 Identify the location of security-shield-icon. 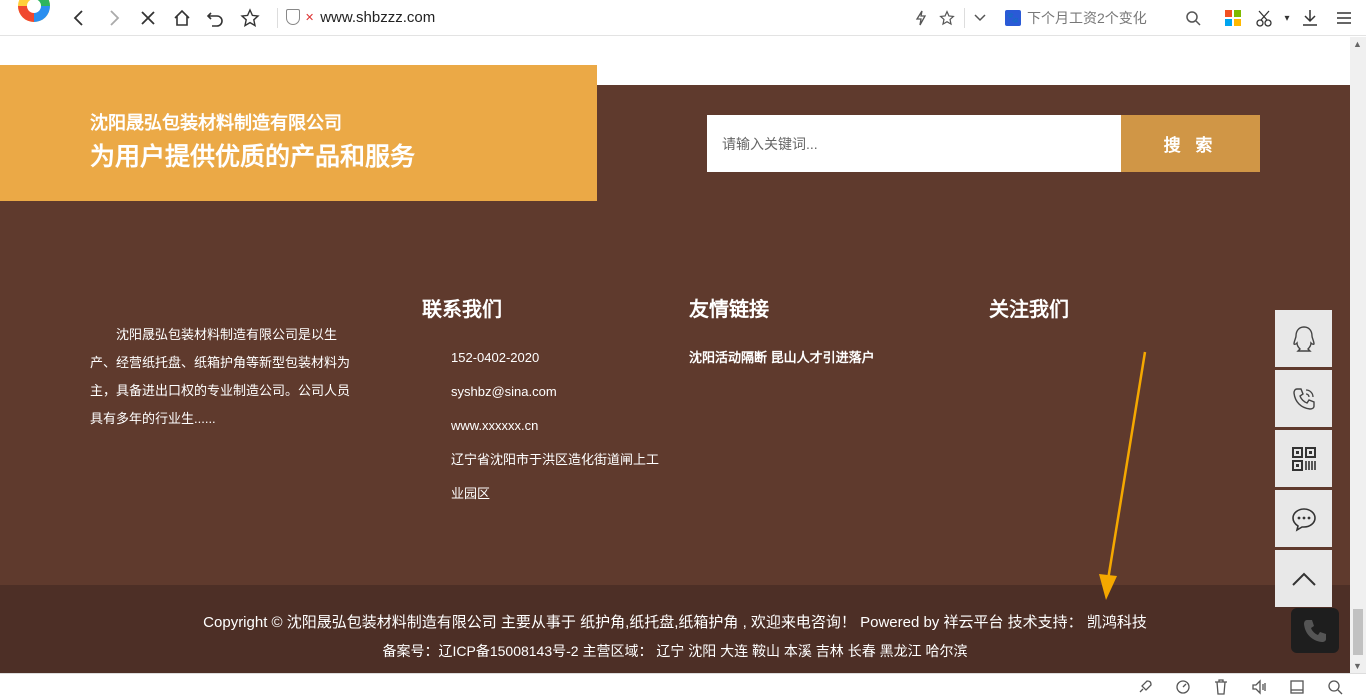
(293, 17).